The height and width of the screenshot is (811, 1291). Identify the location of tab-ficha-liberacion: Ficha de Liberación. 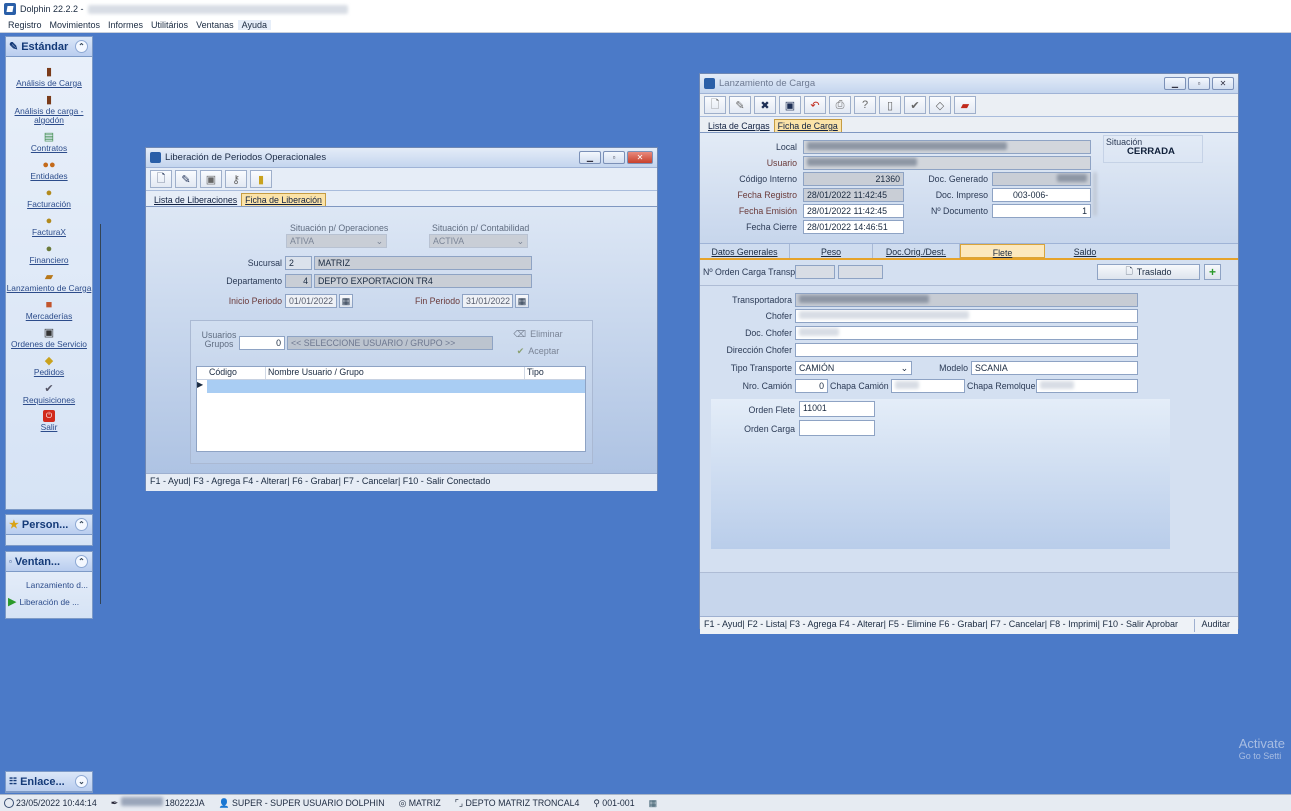
(283, 199).